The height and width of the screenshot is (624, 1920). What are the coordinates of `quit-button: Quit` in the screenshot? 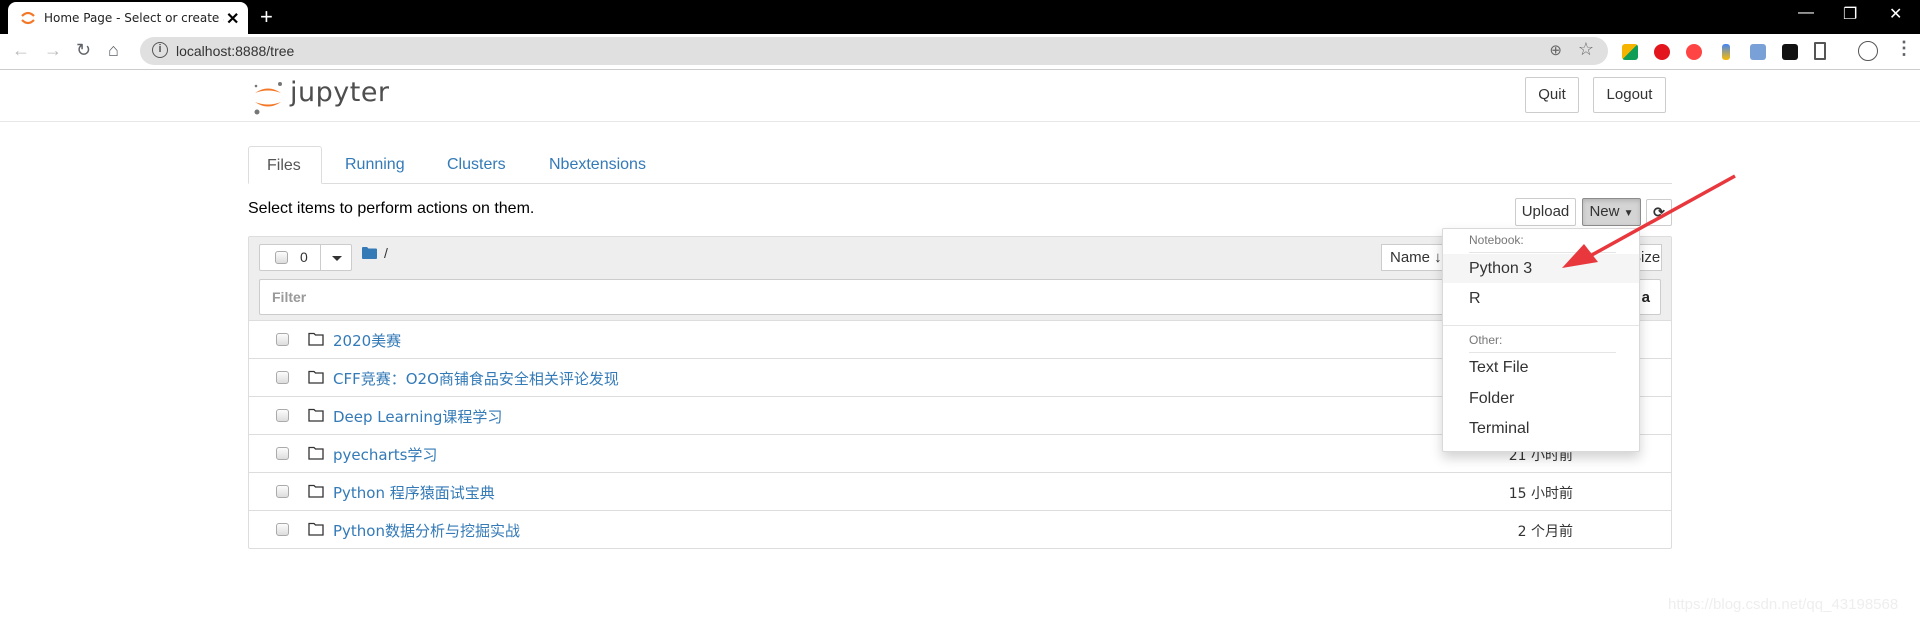 It's located at (1552, 95).